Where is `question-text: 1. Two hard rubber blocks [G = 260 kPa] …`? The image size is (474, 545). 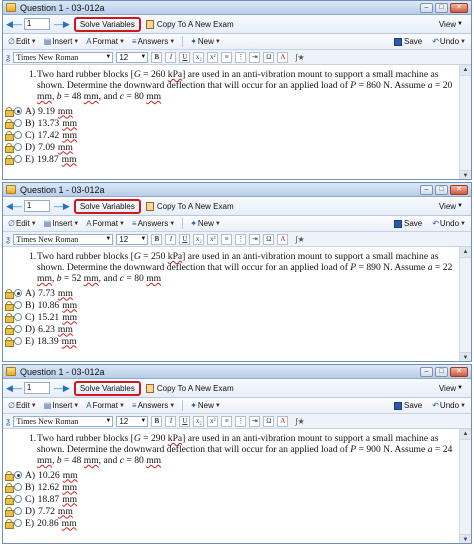
question-text: 1. Two hard rubber blocks [G = 260 kPa] … is located at coordinates (242, 85).